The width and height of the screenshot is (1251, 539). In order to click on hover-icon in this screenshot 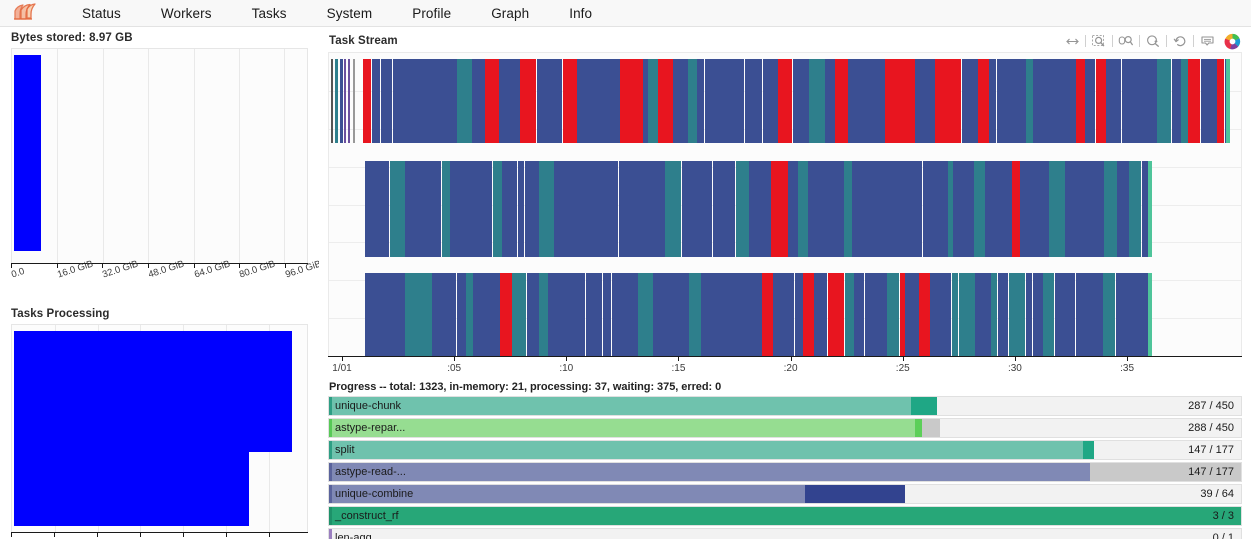, I will do `click(1207, 41)`.